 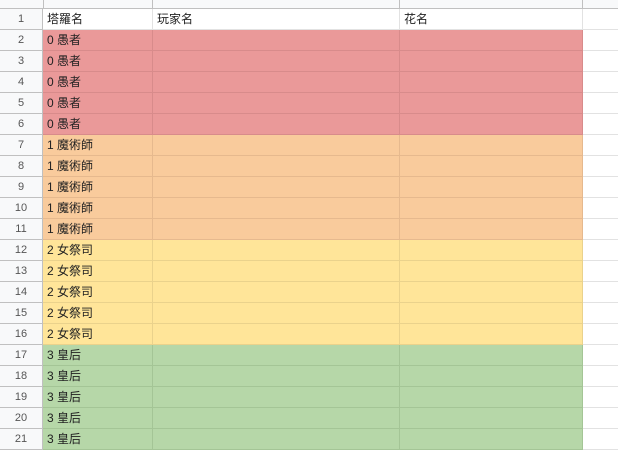 What do you see at coordinates (21, 19) in the screenshot?
I see `row-number: 1` at bounding box center [21, 19].